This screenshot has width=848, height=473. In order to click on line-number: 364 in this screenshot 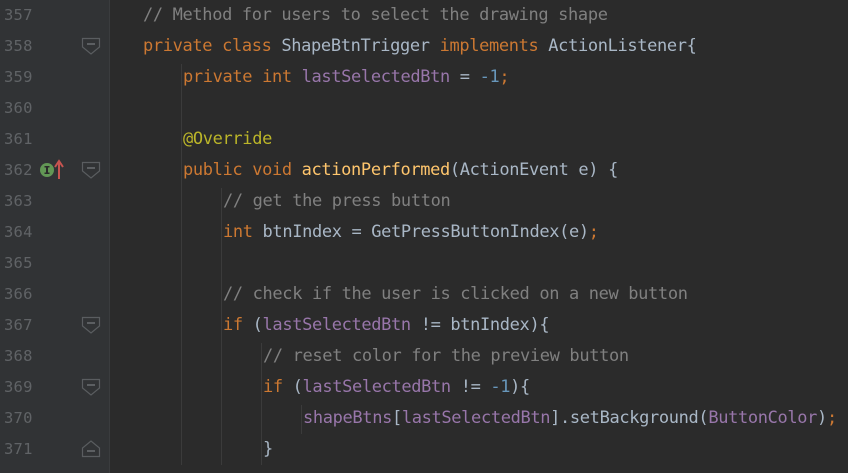, I will do `click(18, 232)`.